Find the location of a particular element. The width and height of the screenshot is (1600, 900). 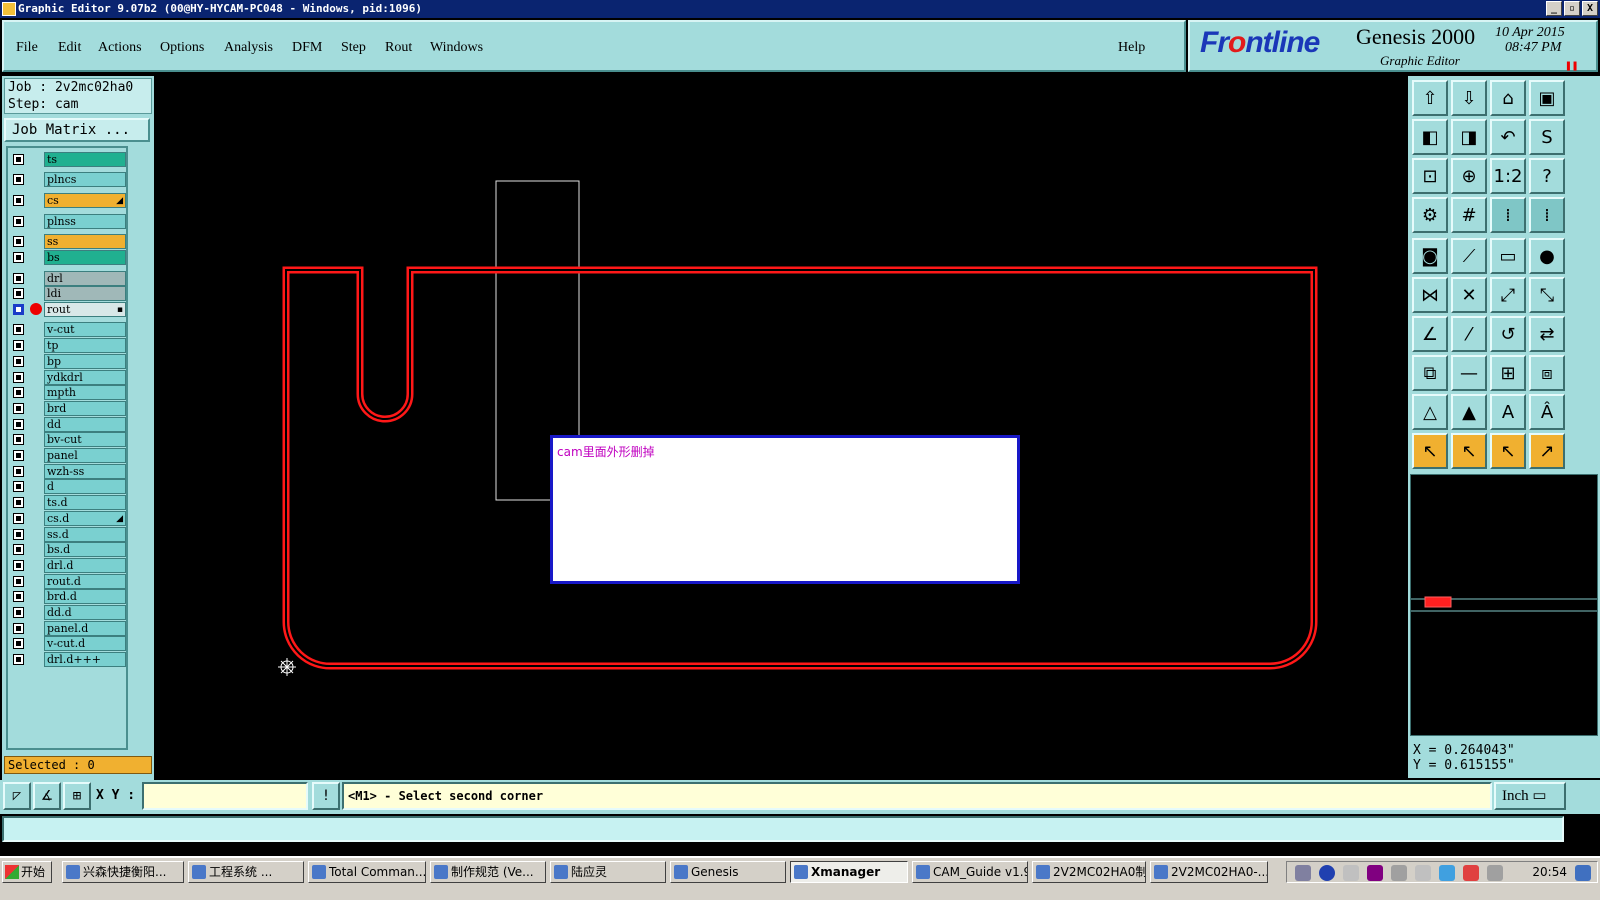

layer-row-ydkdrl: ydkdrl is located at coordinates (68, 377).